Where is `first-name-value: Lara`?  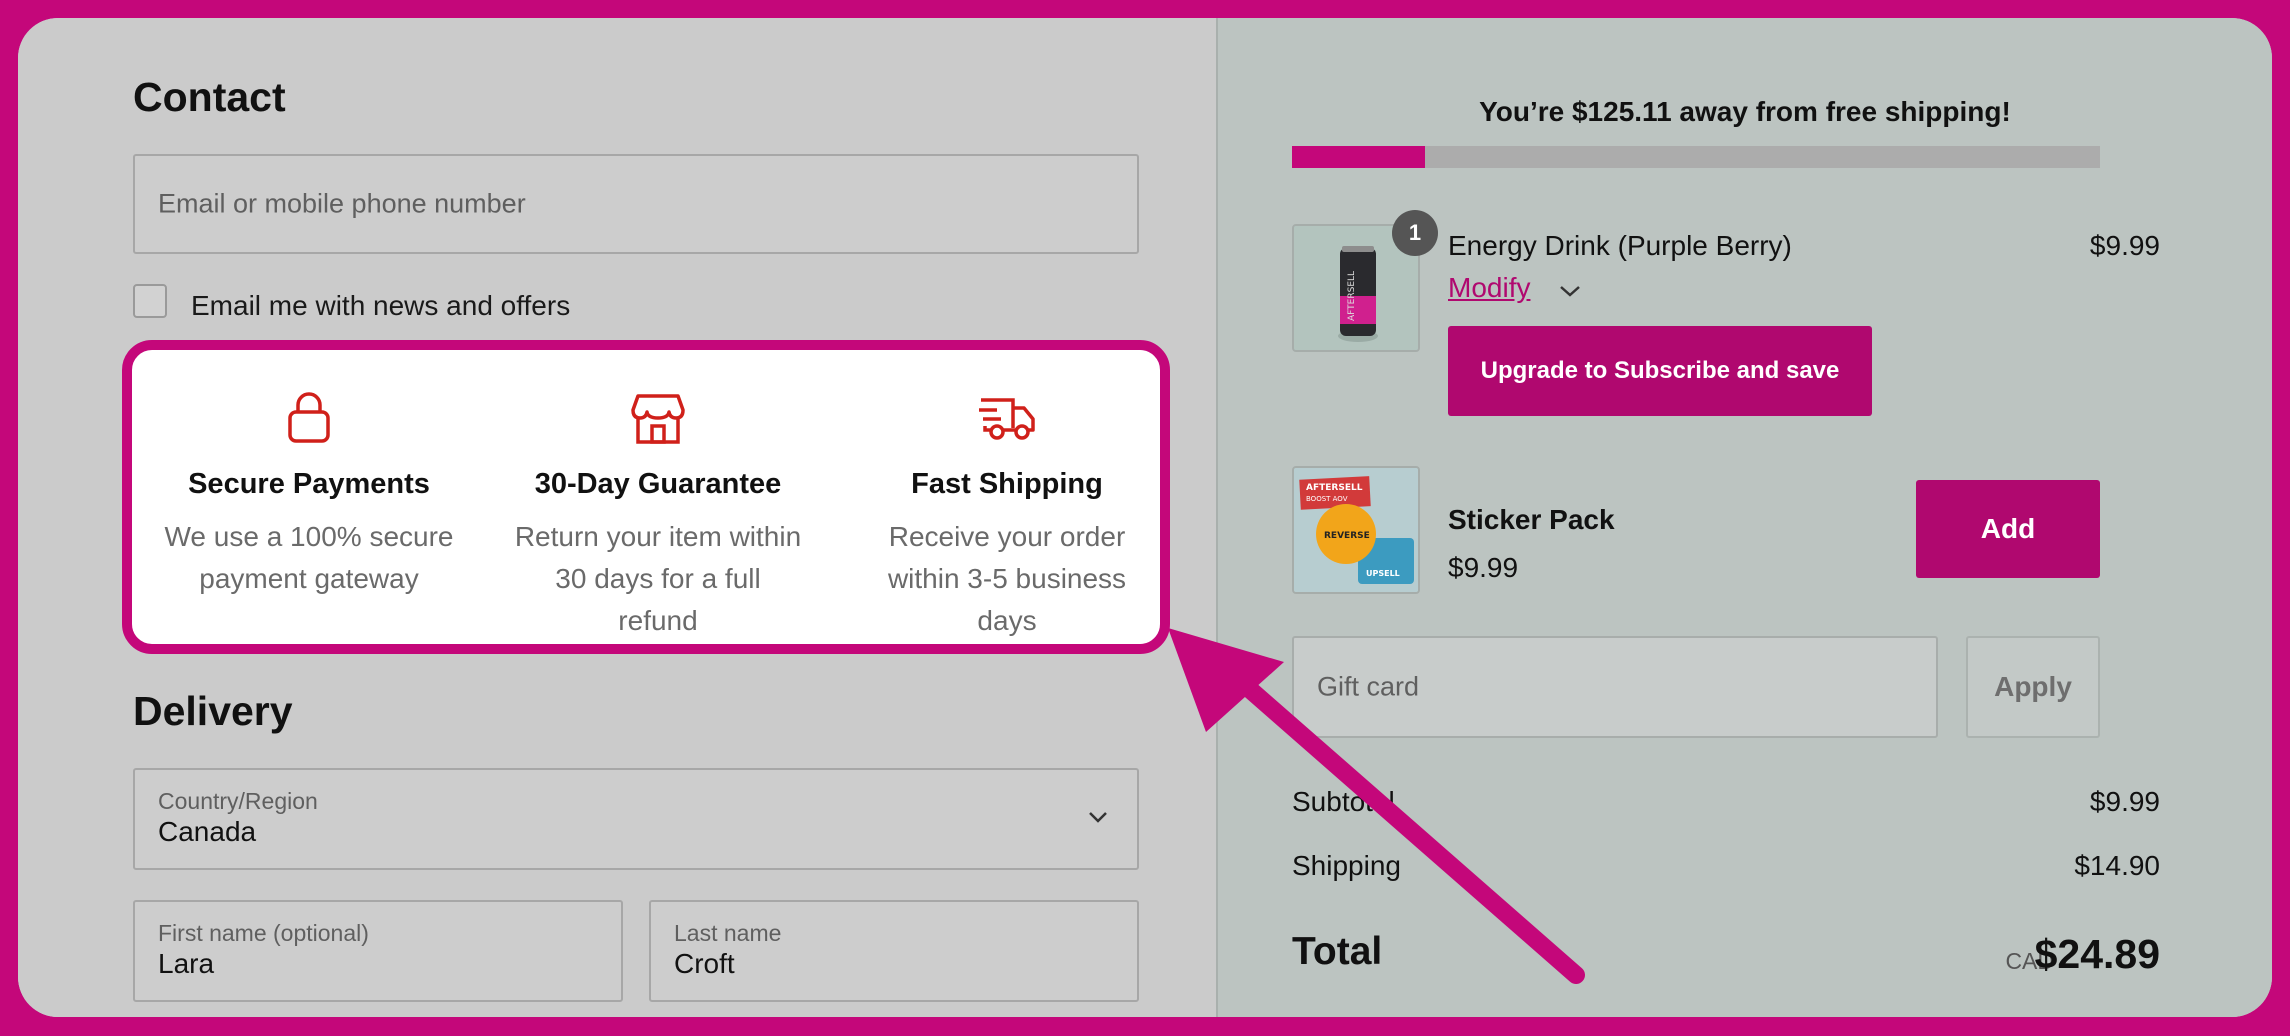 first-name-value: Lara is located at coordinates (186, 963).